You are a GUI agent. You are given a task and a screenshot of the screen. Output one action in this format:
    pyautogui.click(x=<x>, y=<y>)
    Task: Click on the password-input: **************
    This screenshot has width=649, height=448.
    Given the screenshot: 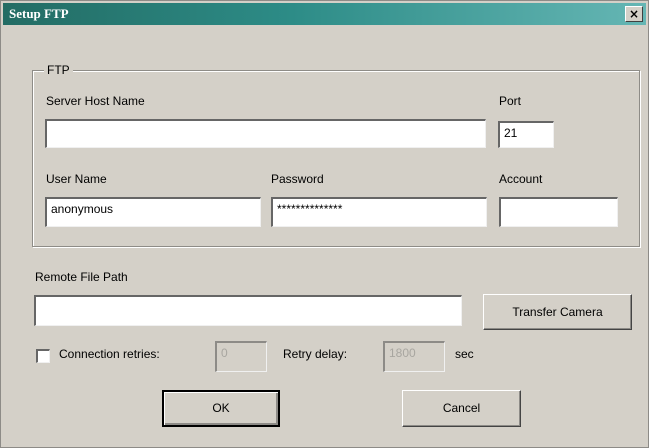 What is the action you would take?
    pyautogui.click(x=379, y=212)
    